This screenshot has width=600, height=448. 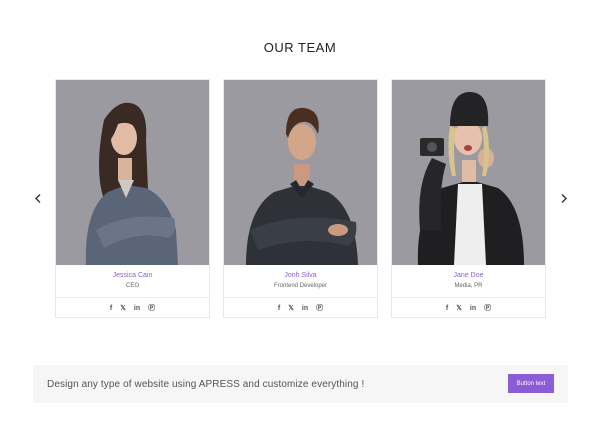 I want to click on chevron-right-icon, so click(x=564, y=198).